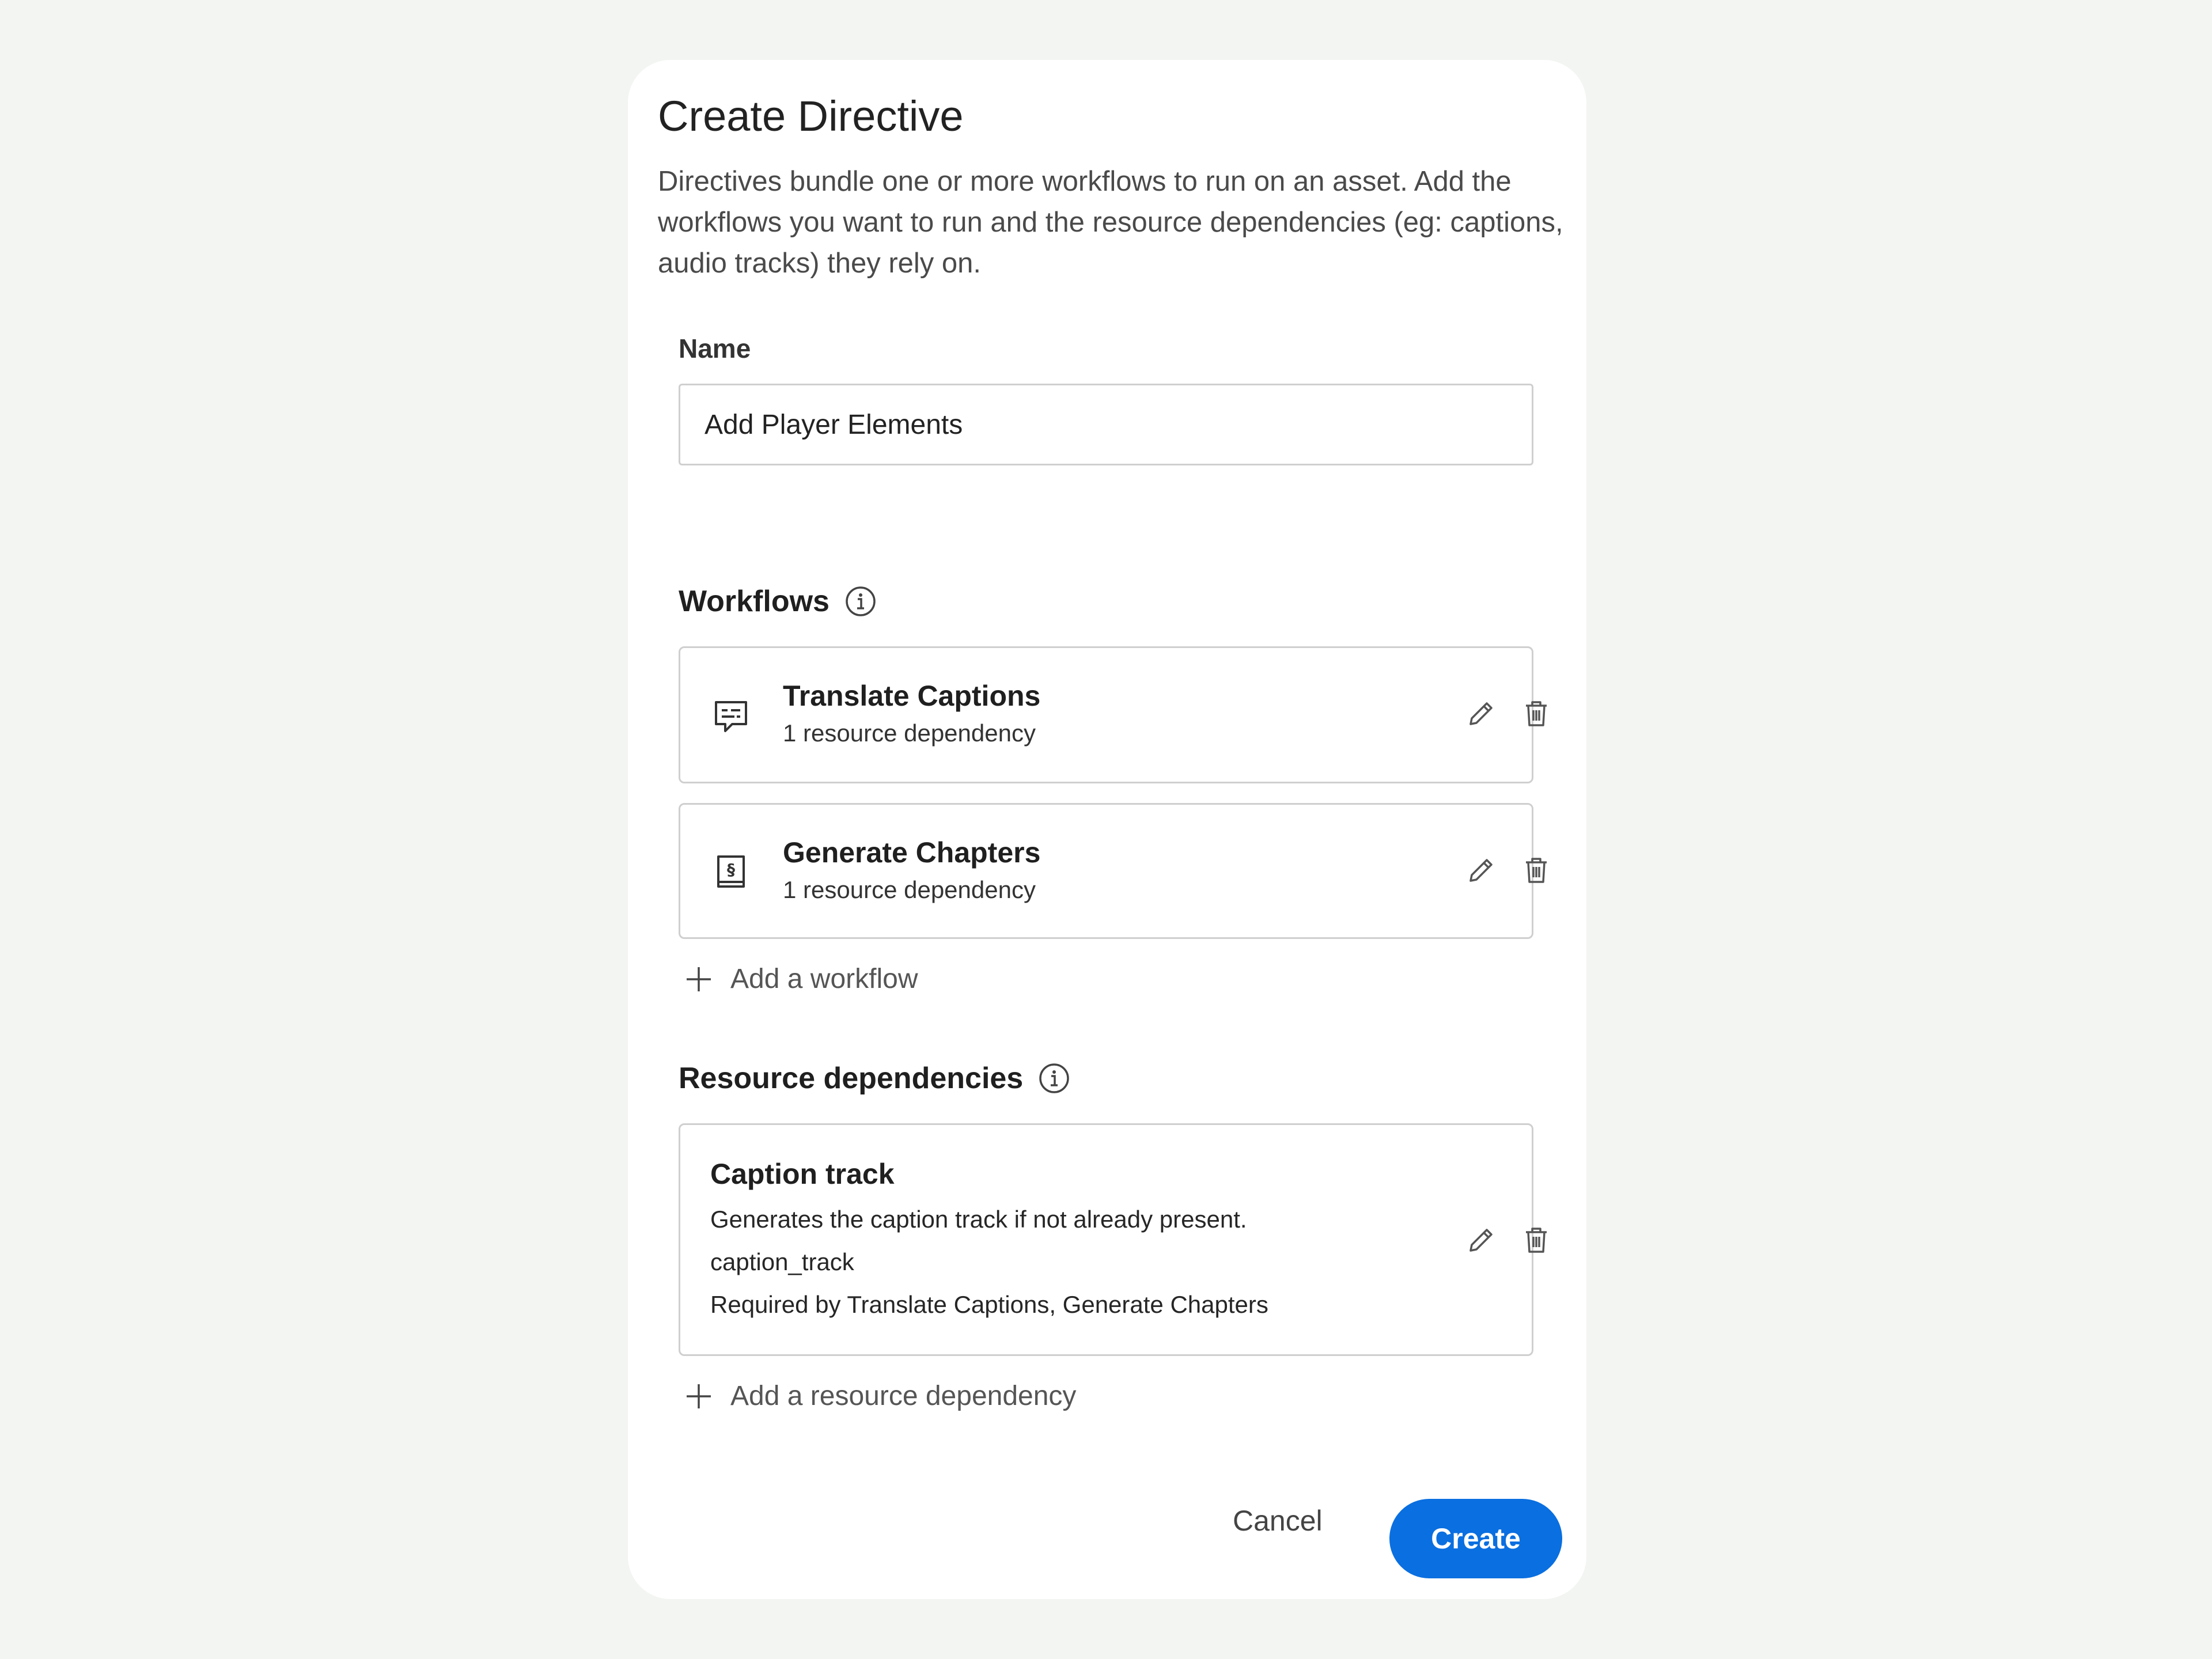  Describe the element at coordinates (782, 1261) in the screenshot. I see `resource-key: caption_track` at that location.